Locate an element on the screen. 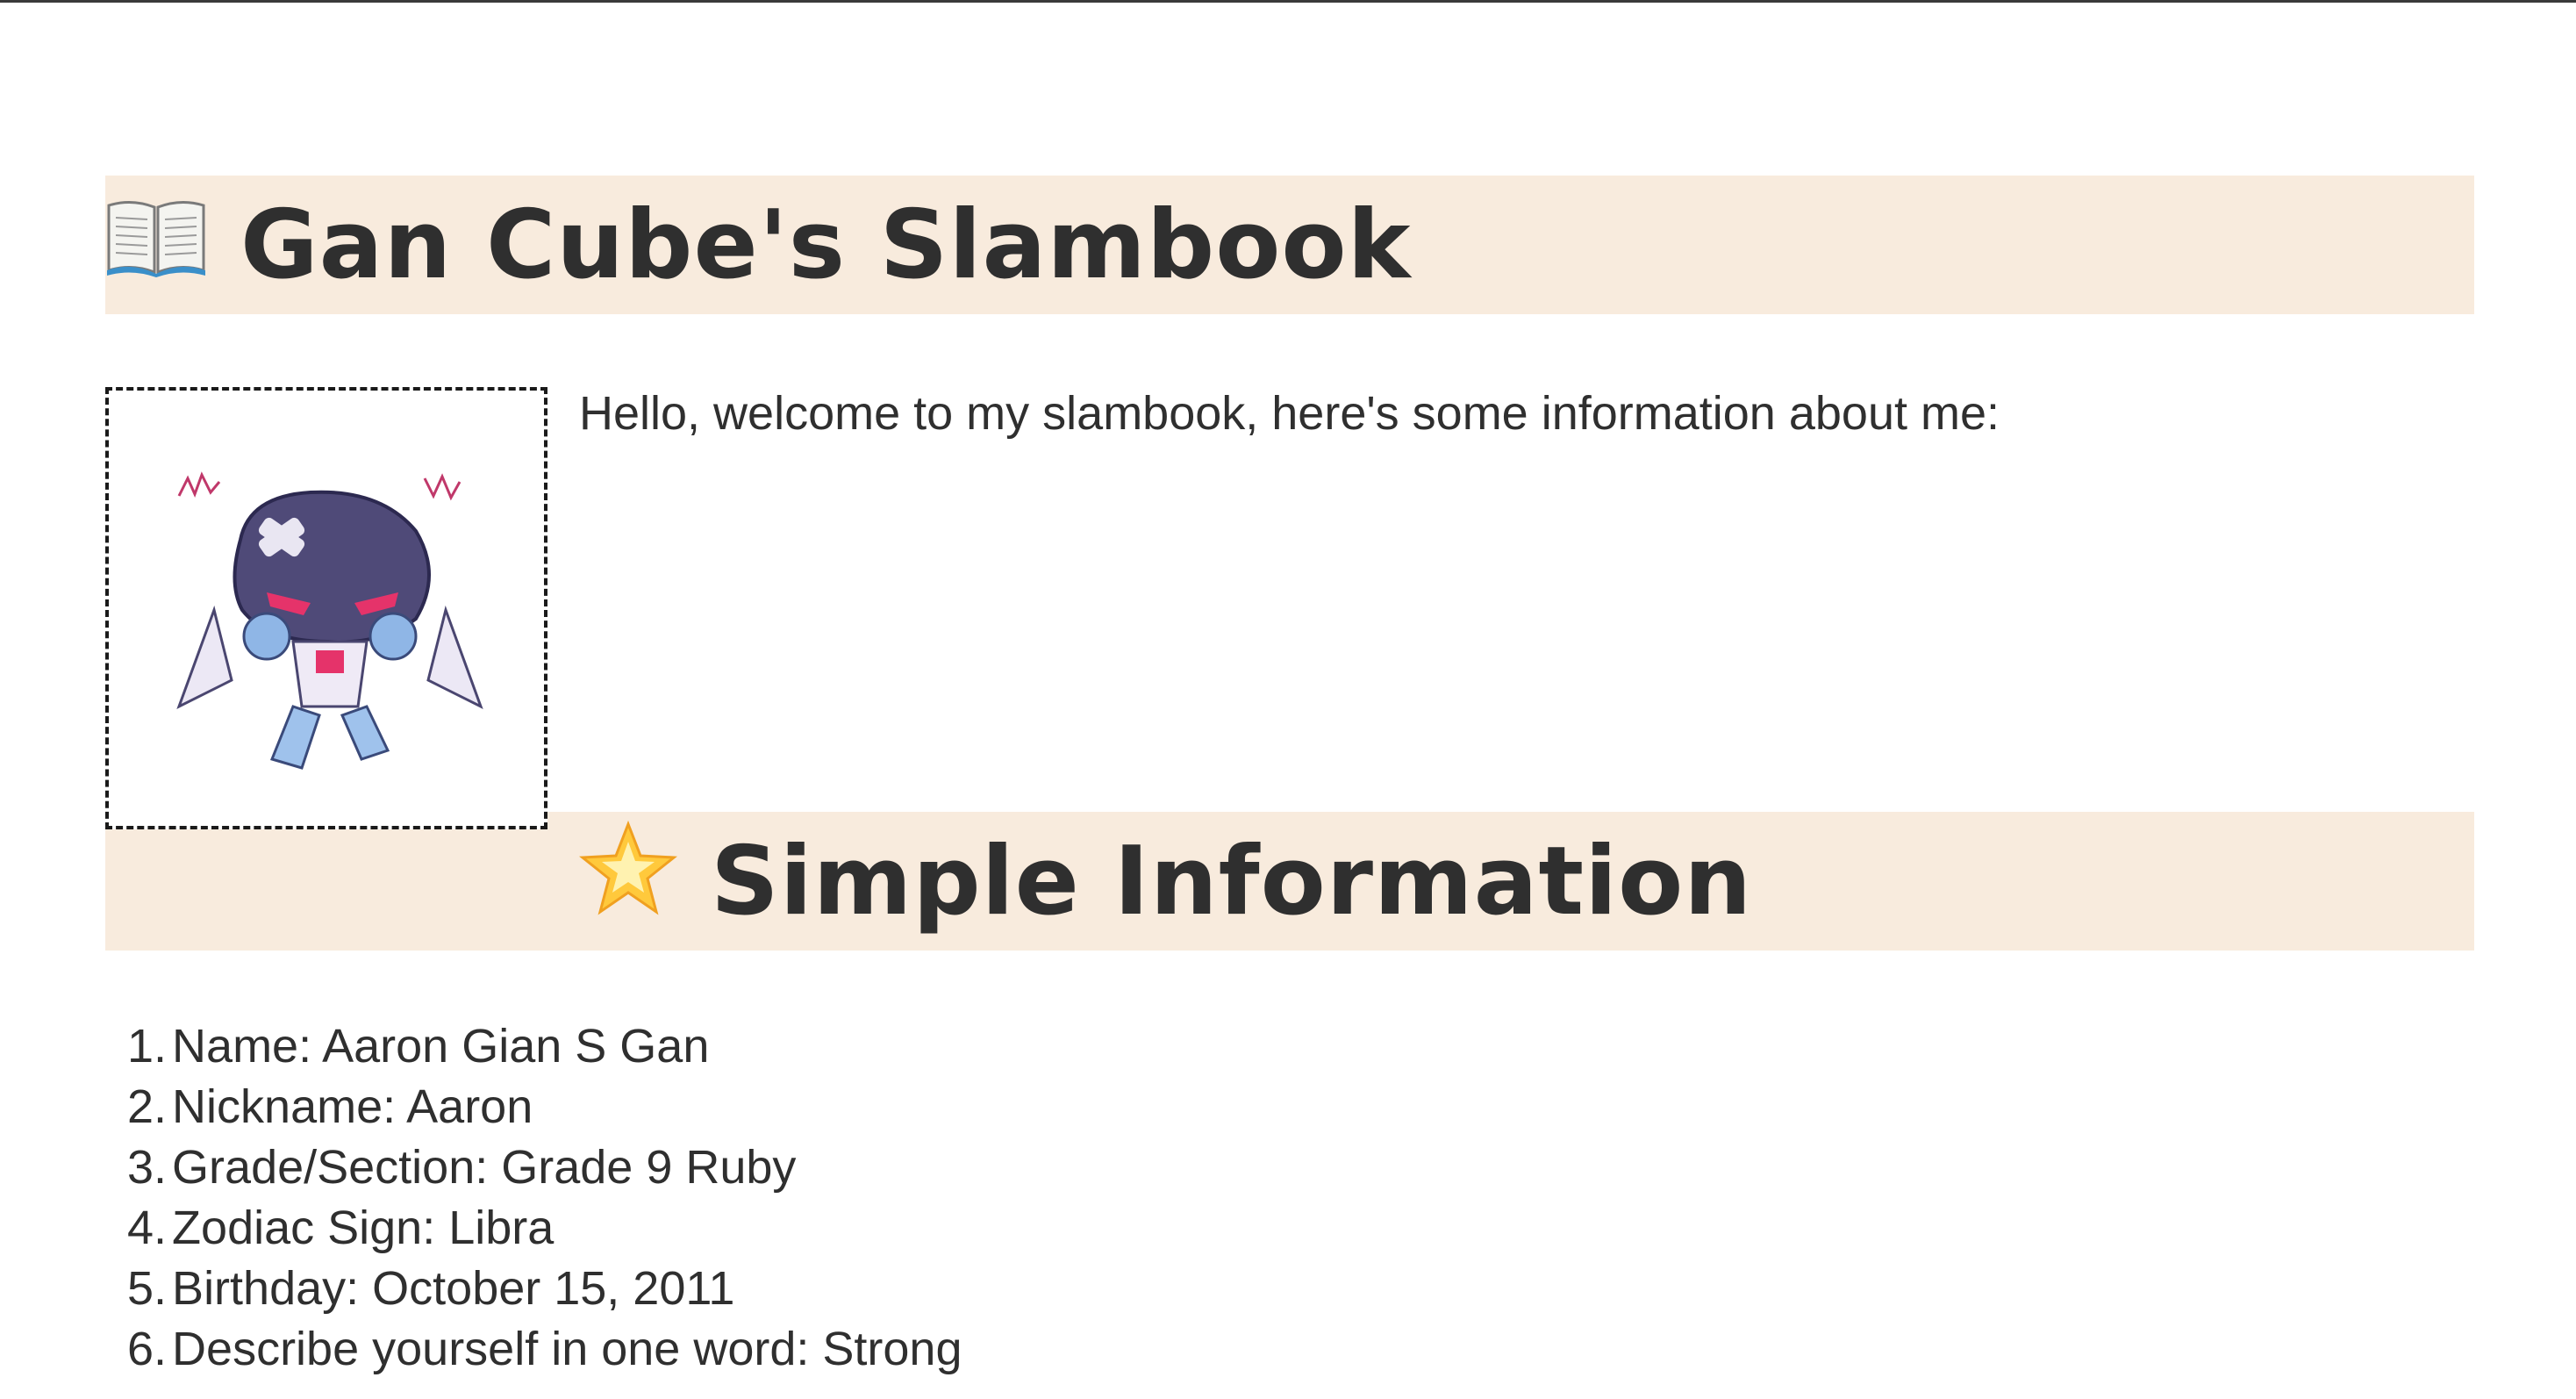 The height and width of the screenshot is (1399, 2576). list-item-text: Nickname: Aaron is located at coordinates (352, 1106).